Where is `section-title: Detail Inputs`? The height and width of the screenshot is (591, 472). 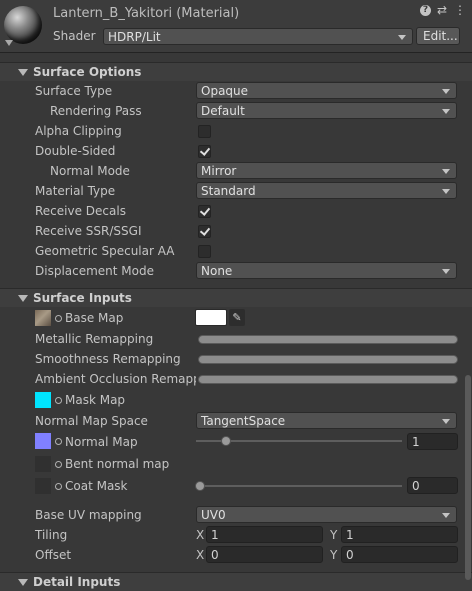 section-title: Detail Inputs is located at coordinates (77, 582).